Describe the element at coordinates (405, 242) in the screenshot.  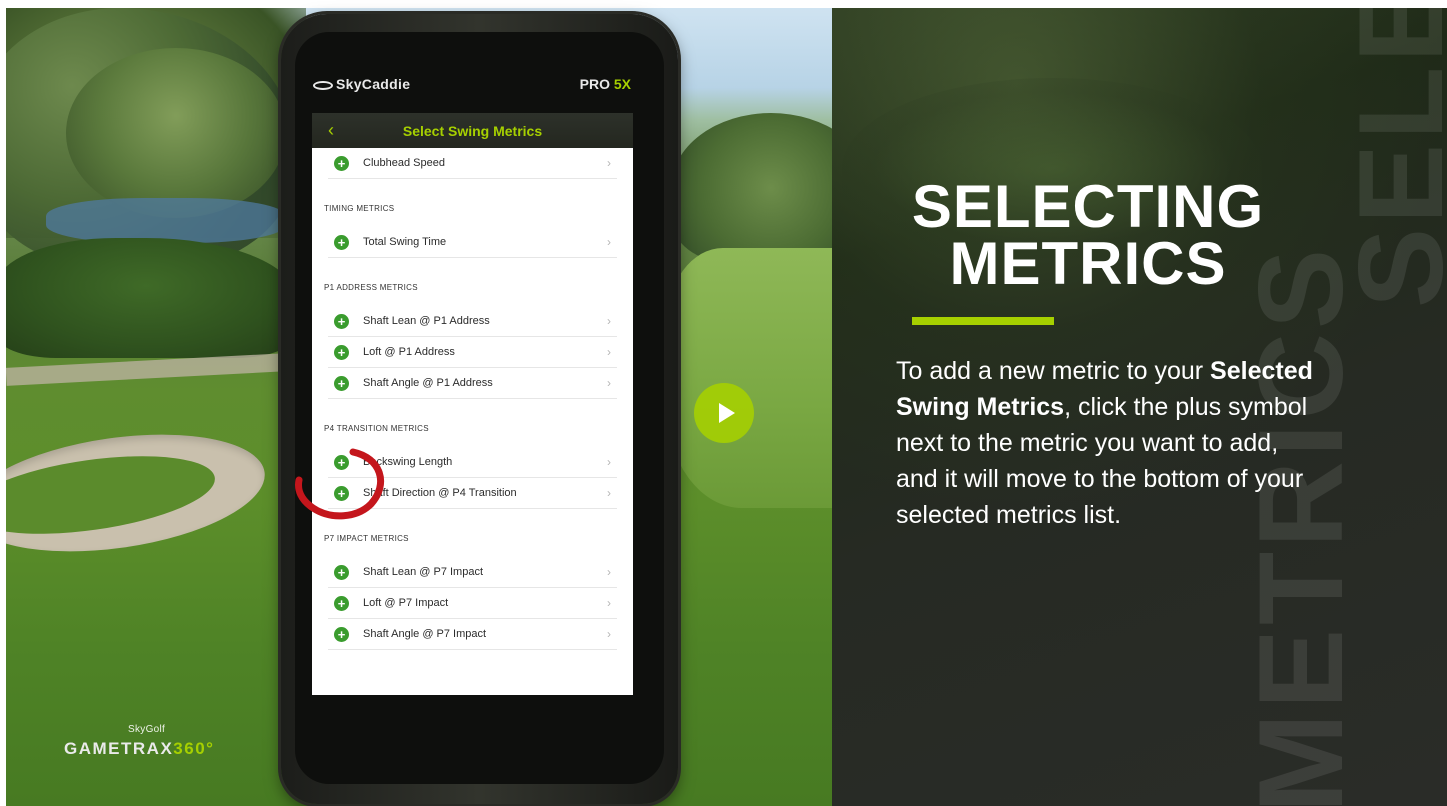
I see `metric-label: Total Swing Time` at that location.